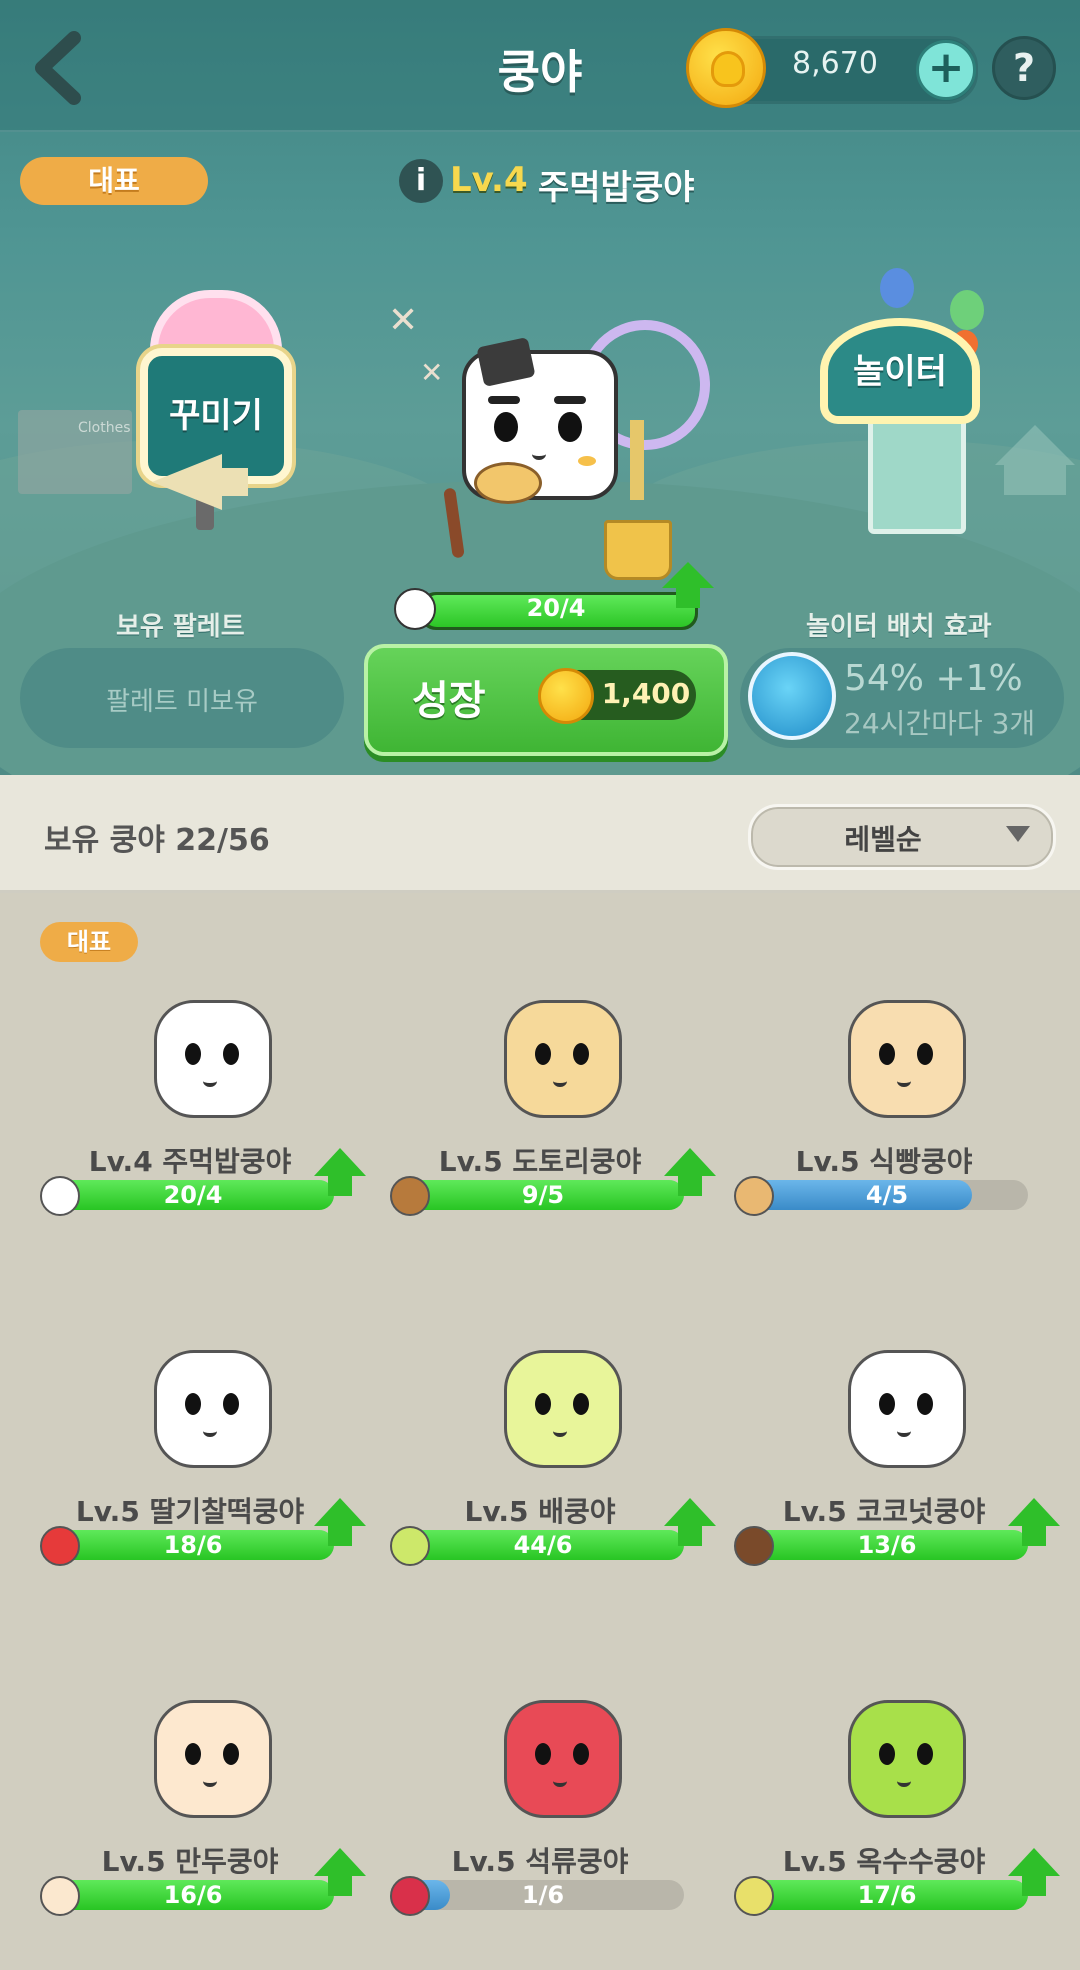 This screenshot has width=1080, height=1970. Describe the element at coordinates (504, 400) in the screenshot. I see `brow` at that location.